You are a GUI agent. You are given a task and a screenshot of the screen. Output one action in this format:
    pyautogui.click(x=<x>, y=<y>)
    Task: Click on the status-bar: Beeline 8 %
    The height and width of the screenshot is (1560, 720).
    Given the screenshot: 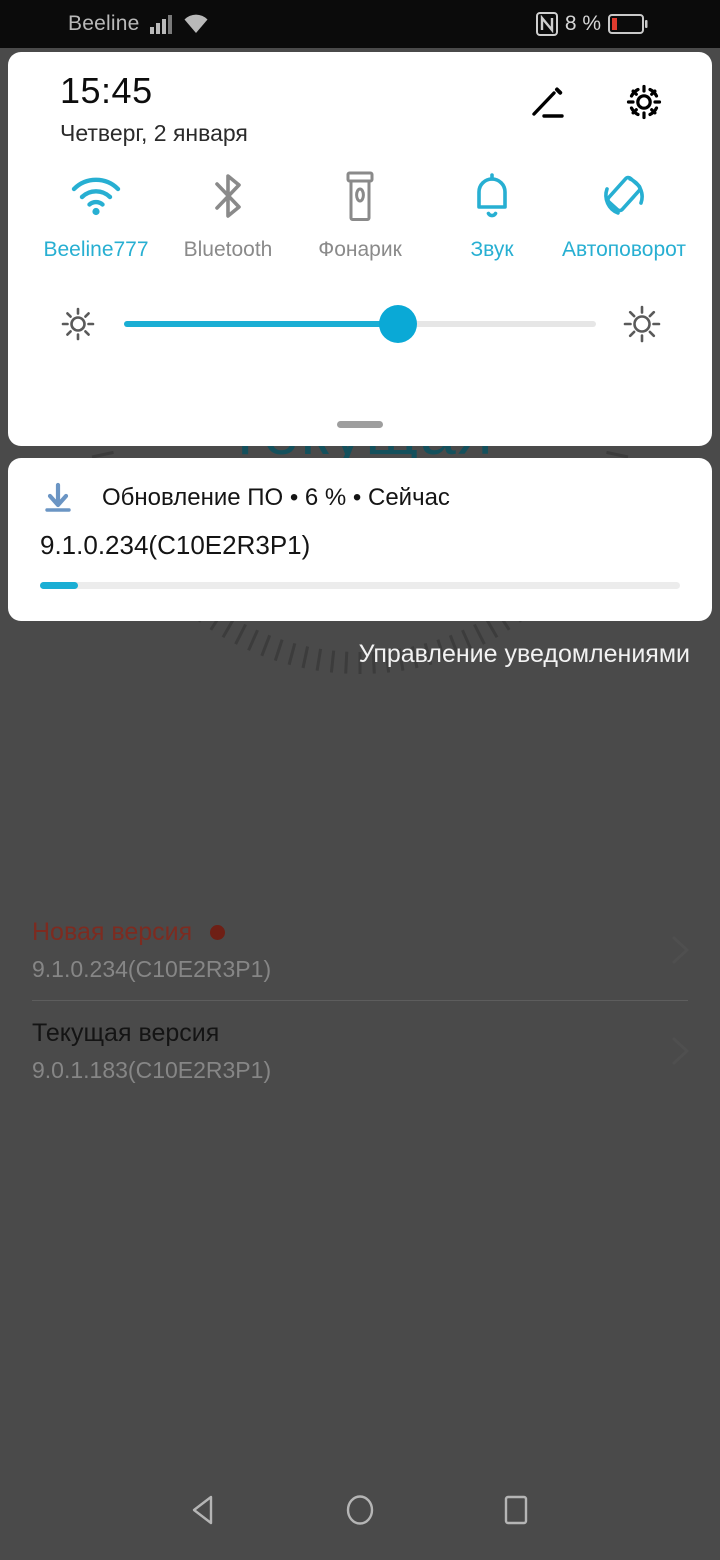 What is the action you would take?
    pyautogui.click(x=360, y=24)
    